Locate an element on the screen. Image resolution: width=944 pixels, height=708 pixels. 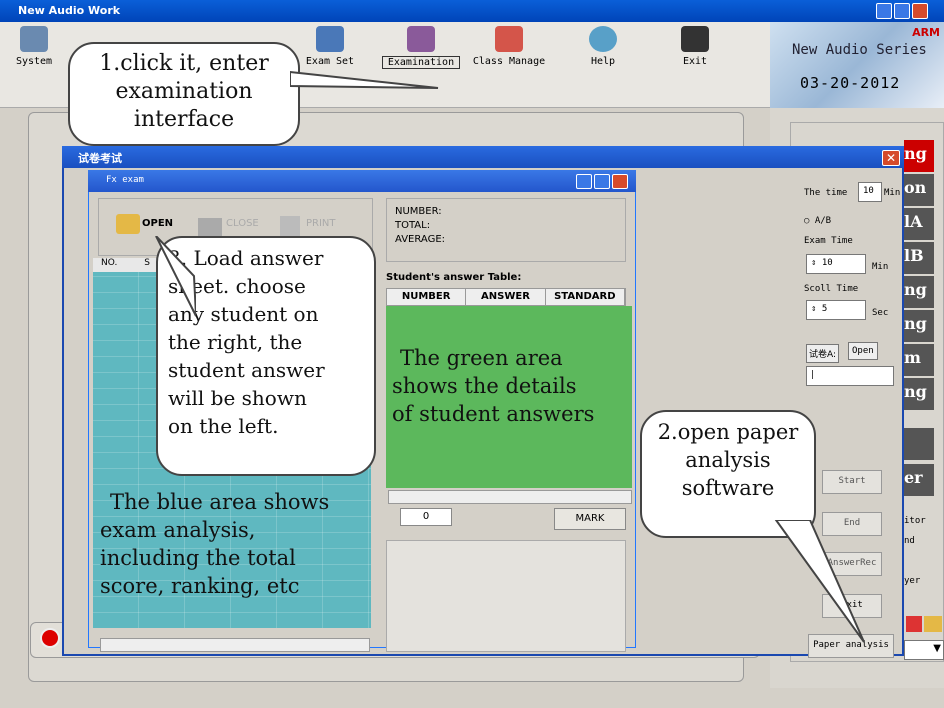
time-unit: Min is located at coordinates (892, 193).